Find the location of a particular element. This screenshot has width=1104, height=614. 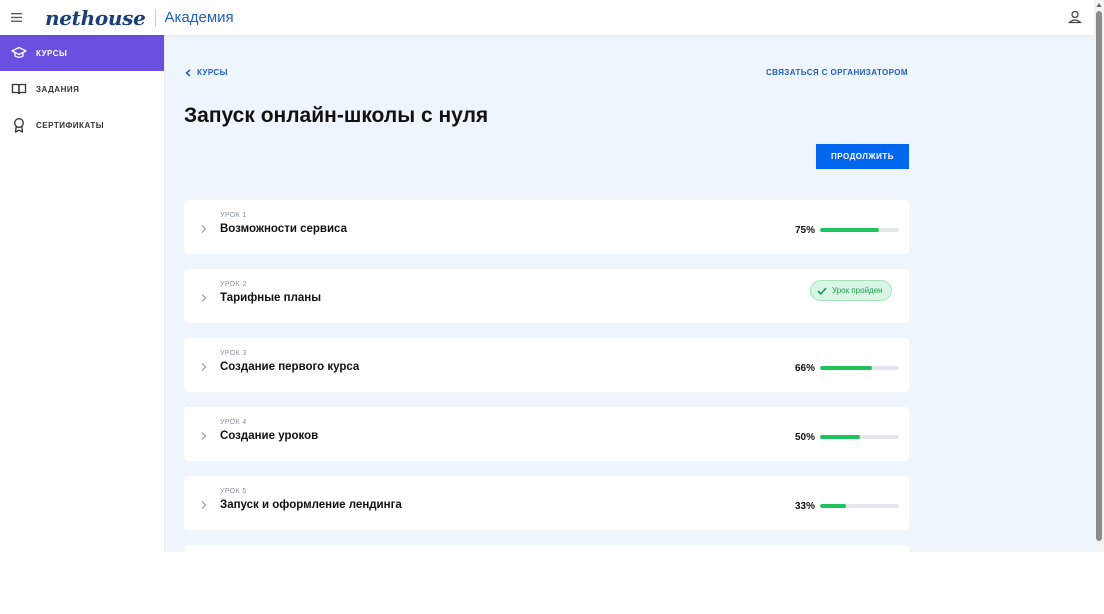

lesson-status-text: Урок пройден is located at coordinates (857, 290).